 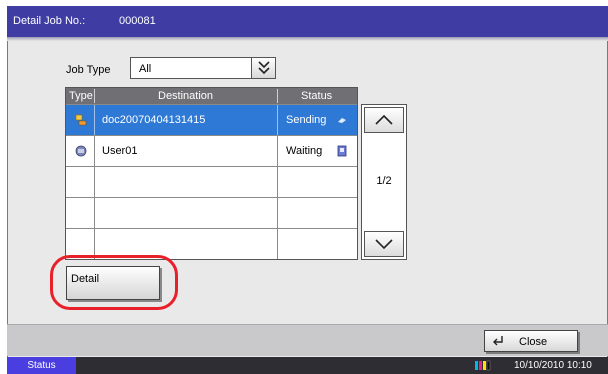 I want to click on return-arrow-icon, so click(x=498, y=342).